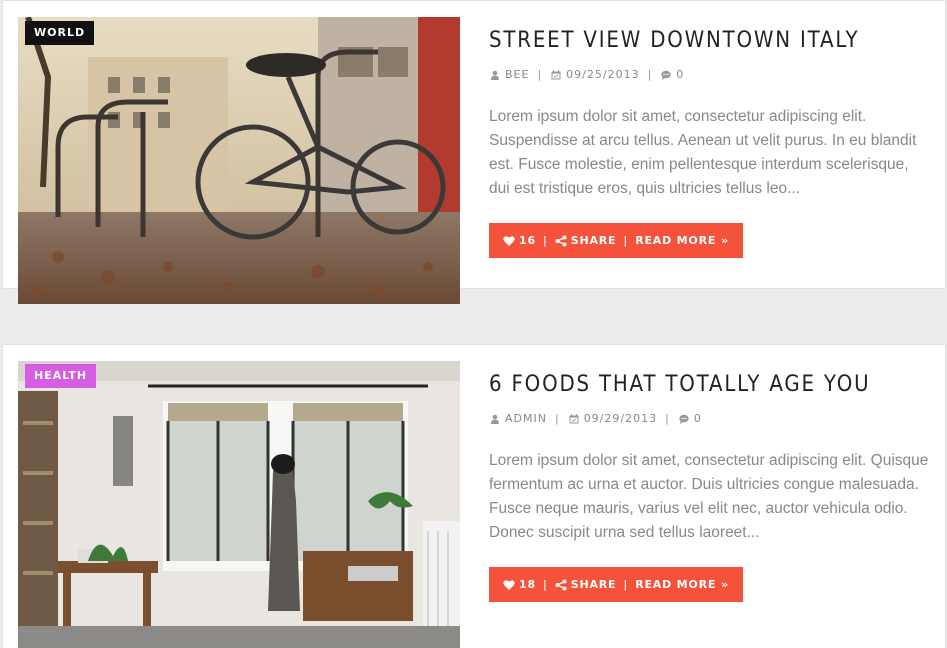 Image resolution: width=947 pixels, height=648 pixels. I want to click on like-button: 18, so click(519, 584).